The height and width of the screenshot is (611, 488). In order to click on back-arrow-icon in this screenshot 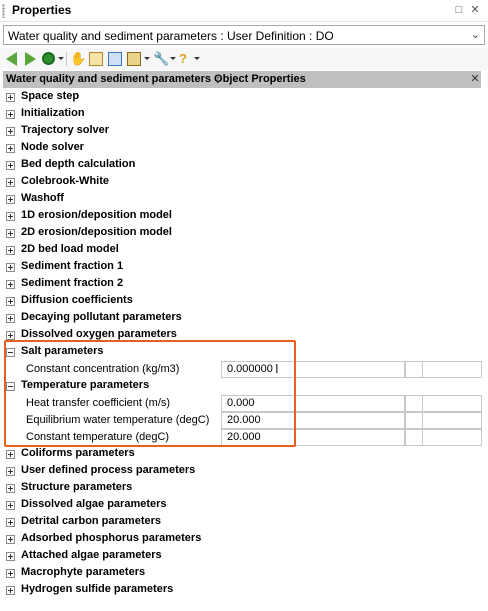, I will do `click(11, 59)`.